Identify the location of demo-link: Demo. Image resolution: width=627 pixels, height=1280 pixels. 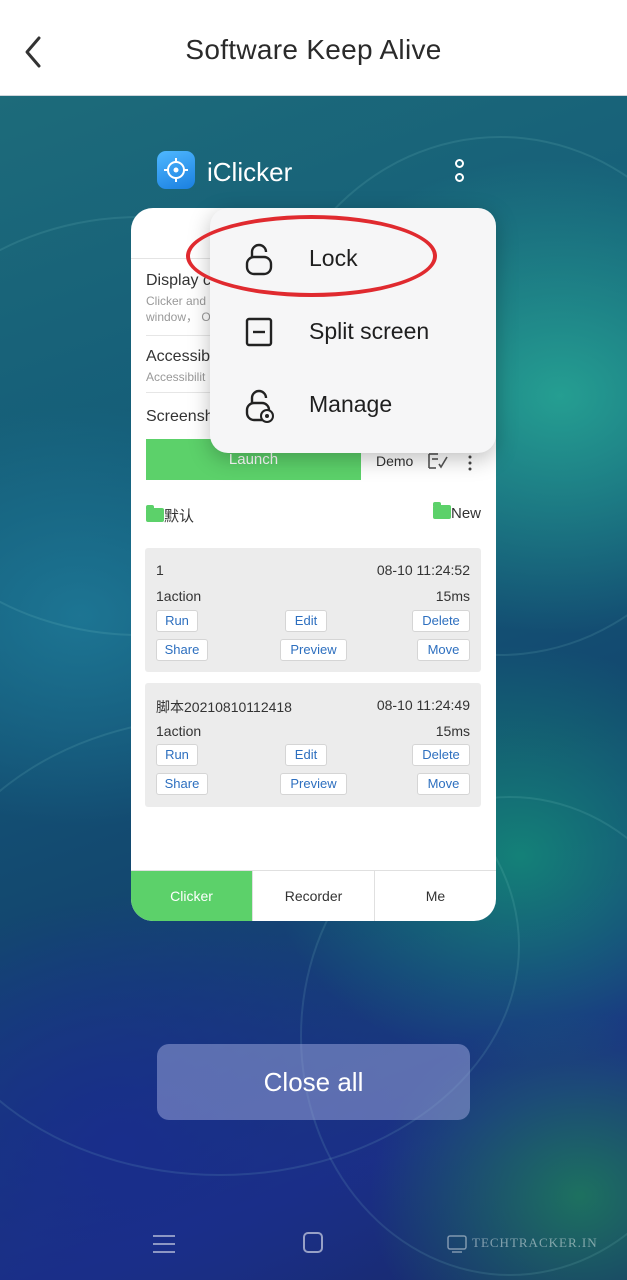
(394, 461).